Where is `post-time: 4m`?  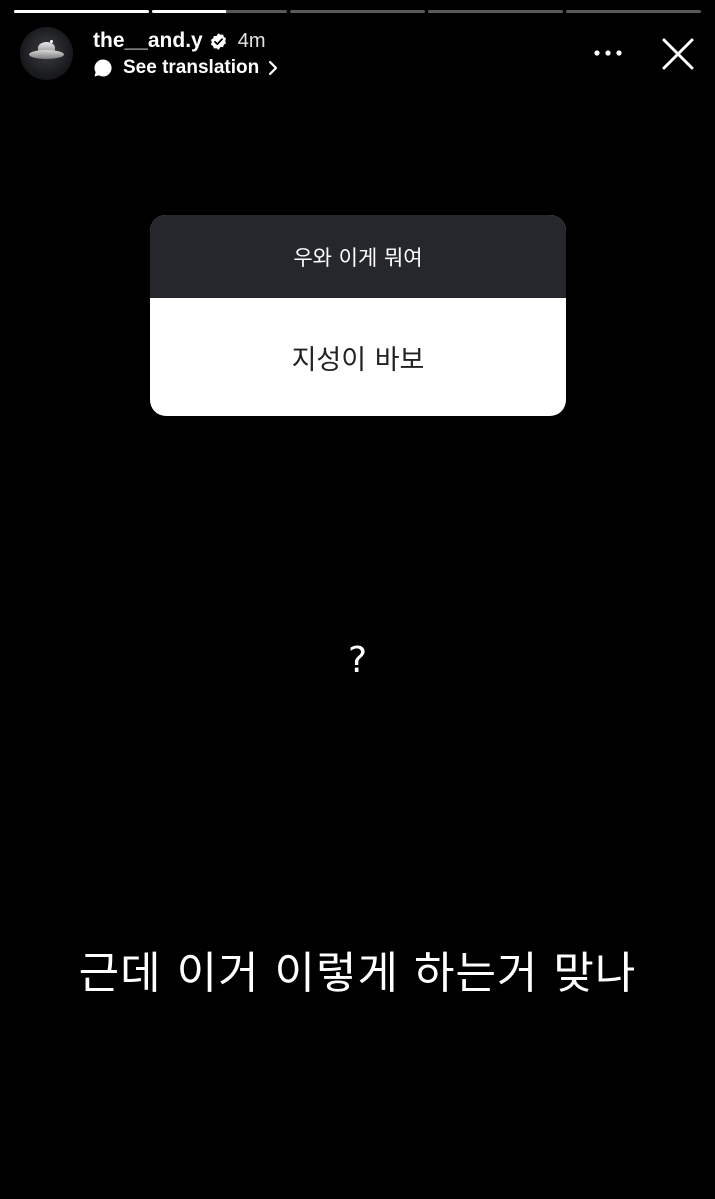 post-time: 4m is located at coordinates (251, 40).